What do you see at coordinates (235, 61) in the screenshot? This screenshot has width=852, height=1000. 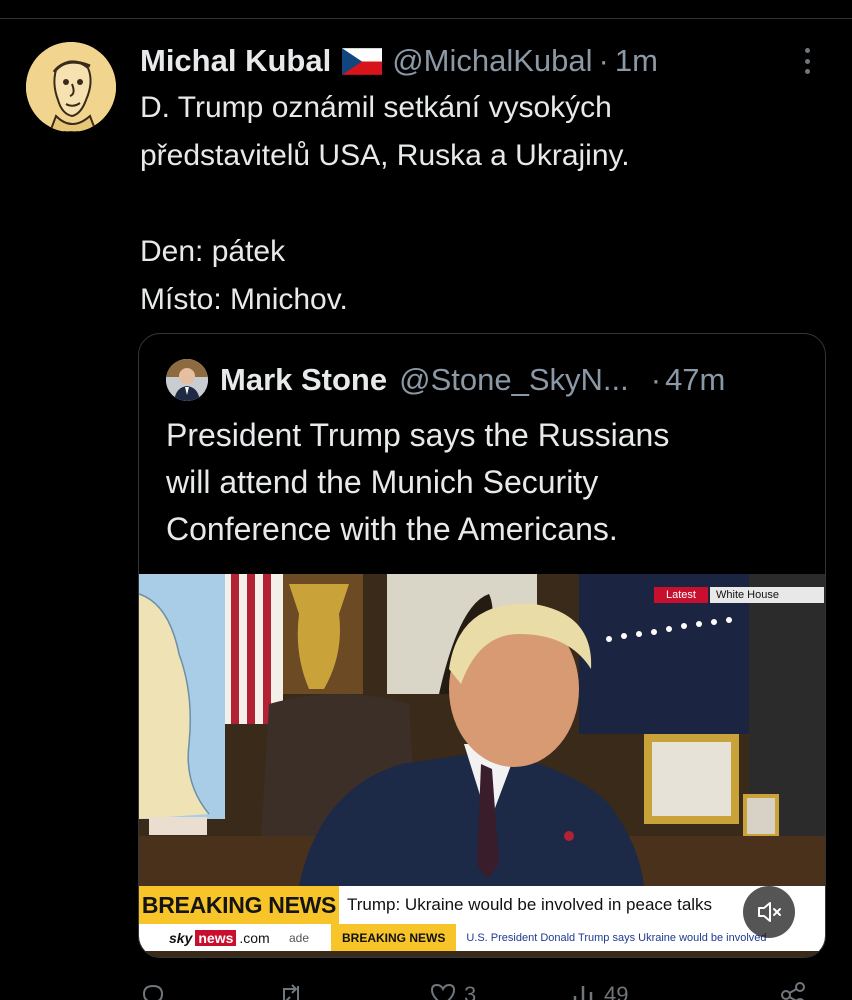 I see `author-name: Michal Kubal` at bounding box center [235, 61].